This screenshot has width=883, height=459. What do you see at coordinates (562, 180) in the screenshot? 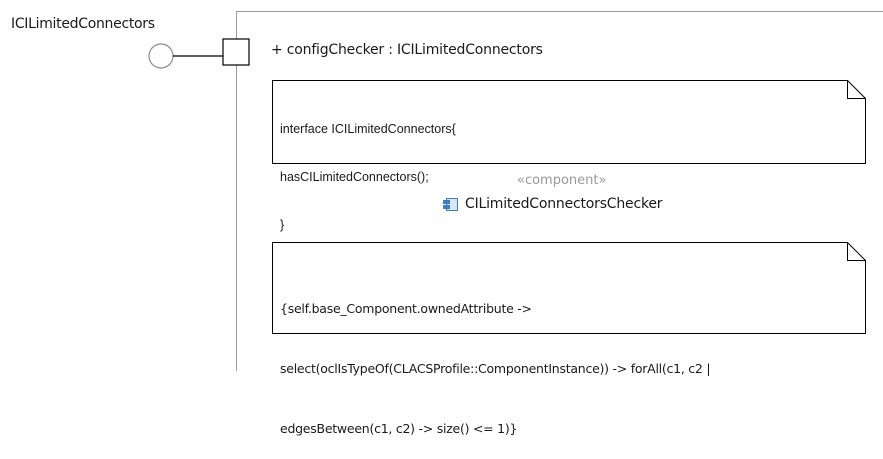
I see `component-stereotype: «component»` at bounding box center [562, 180].